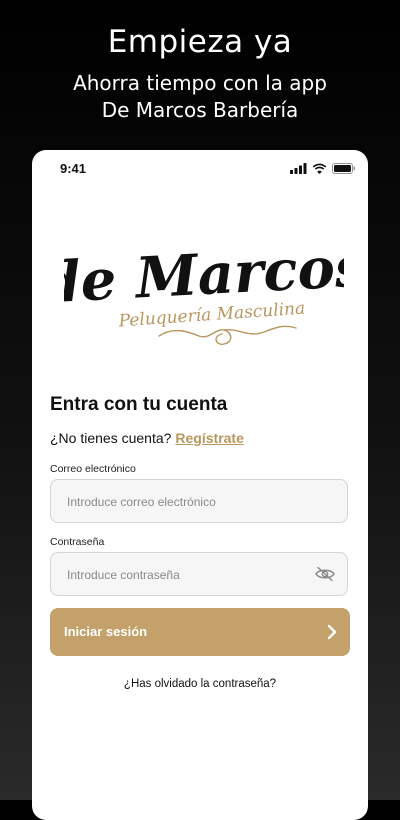 The width and height of the screenshot is (400, 820). What do you see at coordinates (77, 542) in the screenshot?
I see `password-label: Contraseña` at bounding box center [77, 542].